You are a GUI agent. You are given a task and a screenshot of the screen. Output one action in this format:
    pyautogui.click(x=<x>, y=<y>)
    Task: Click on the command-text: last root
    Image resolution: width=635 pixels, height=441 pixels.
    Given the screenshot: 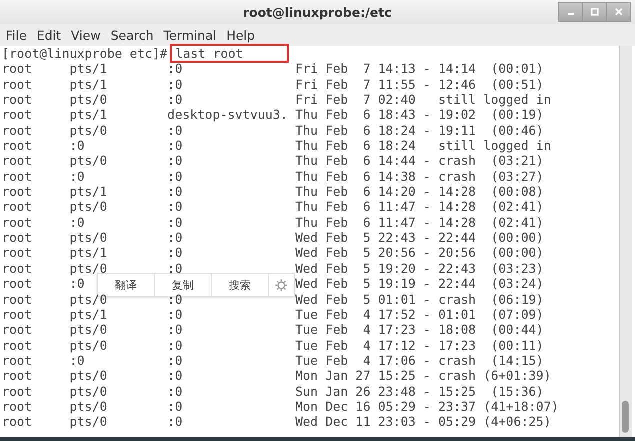 What is the action you would take?
    pyautogui.click(x=230, y=53)
    